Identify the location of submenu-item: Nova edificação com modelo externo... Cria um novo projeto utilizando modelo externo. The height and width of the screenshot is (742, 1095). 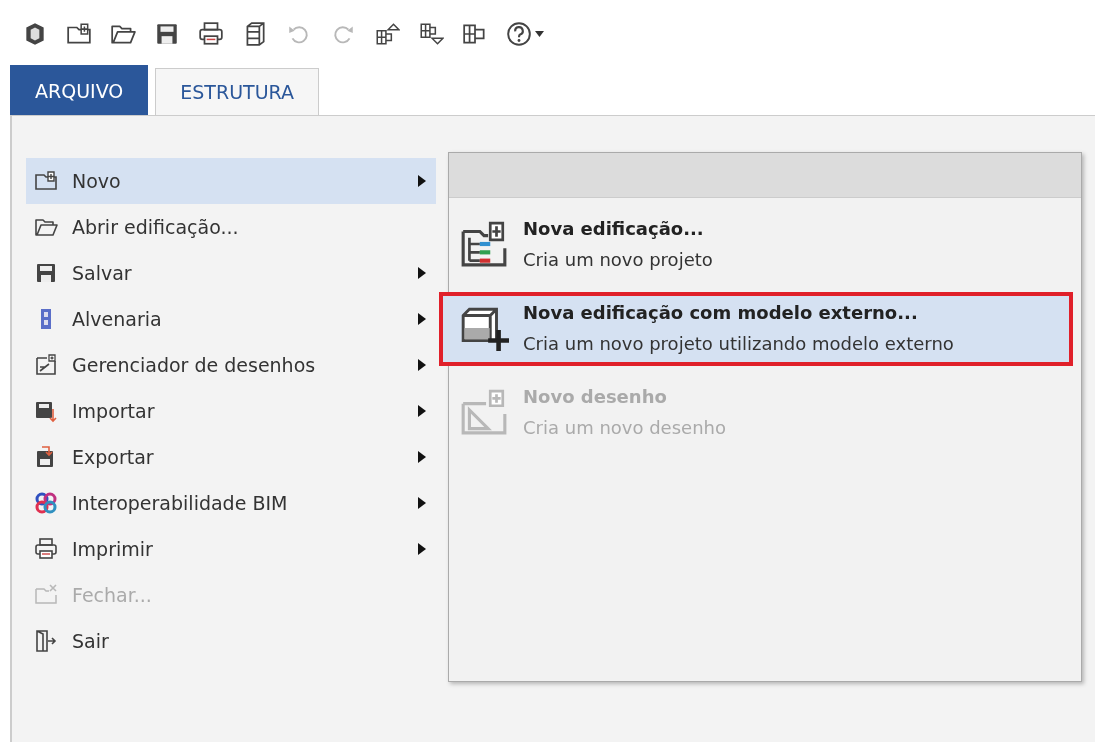
(756, 329).